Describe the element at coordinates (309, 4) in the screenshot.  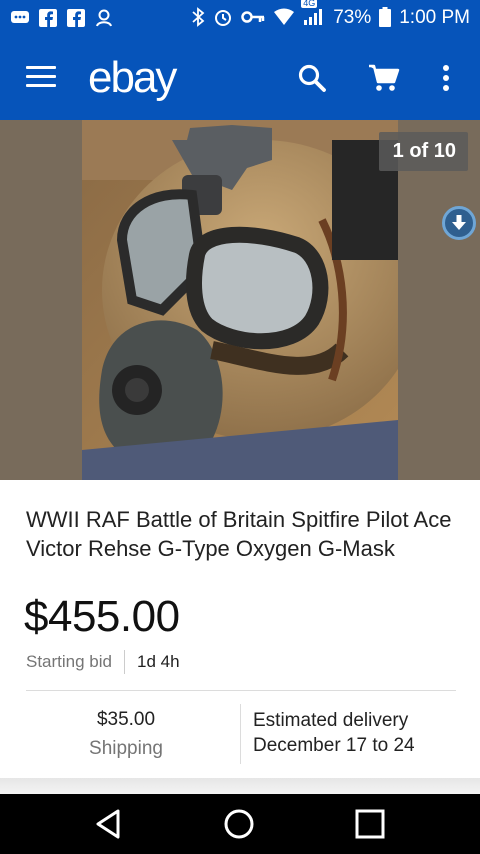
I see `network-type-label: 4G` at that location.